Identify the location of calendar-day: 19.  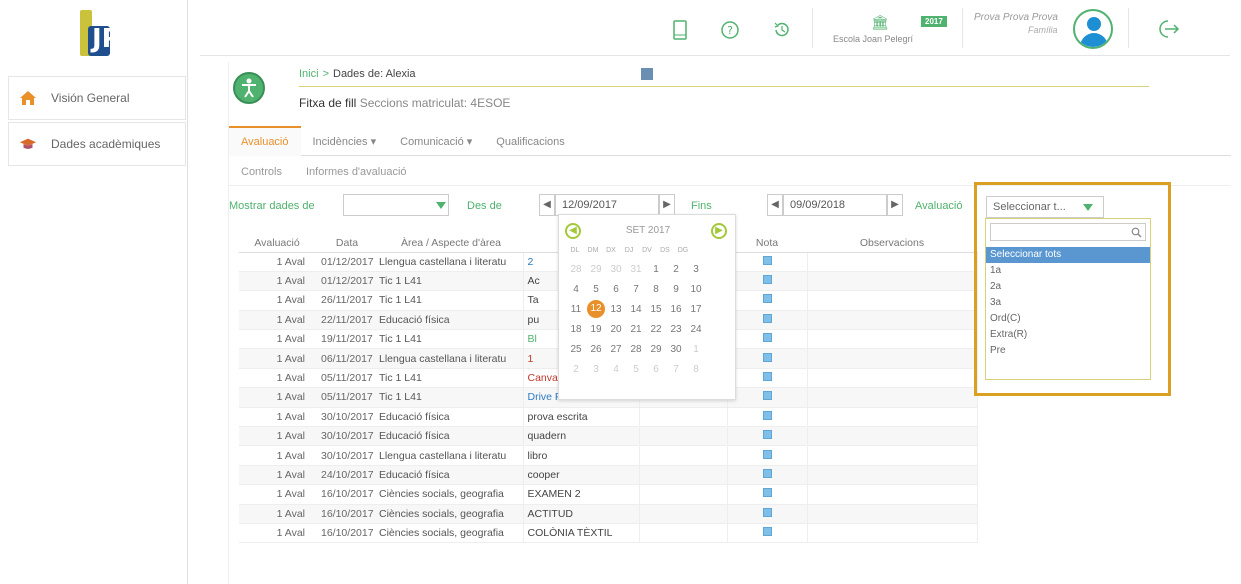
(596, 329).